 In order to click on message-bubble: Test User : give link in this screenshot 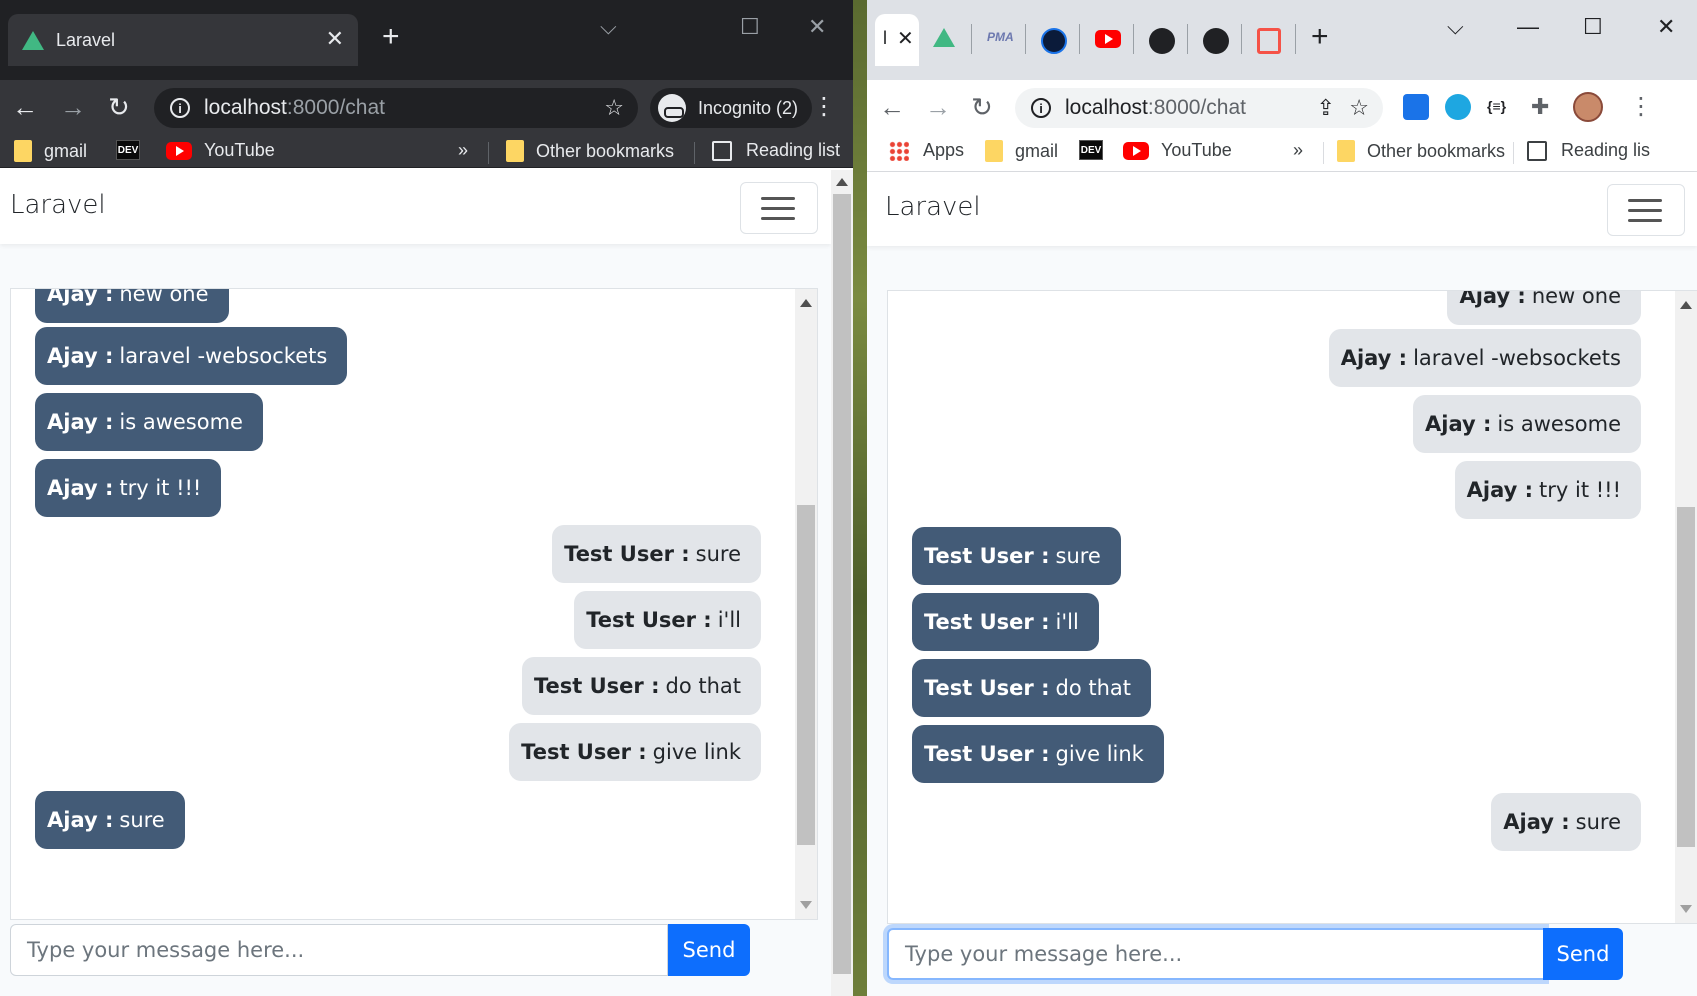, I will do `click(1038, 754)`.